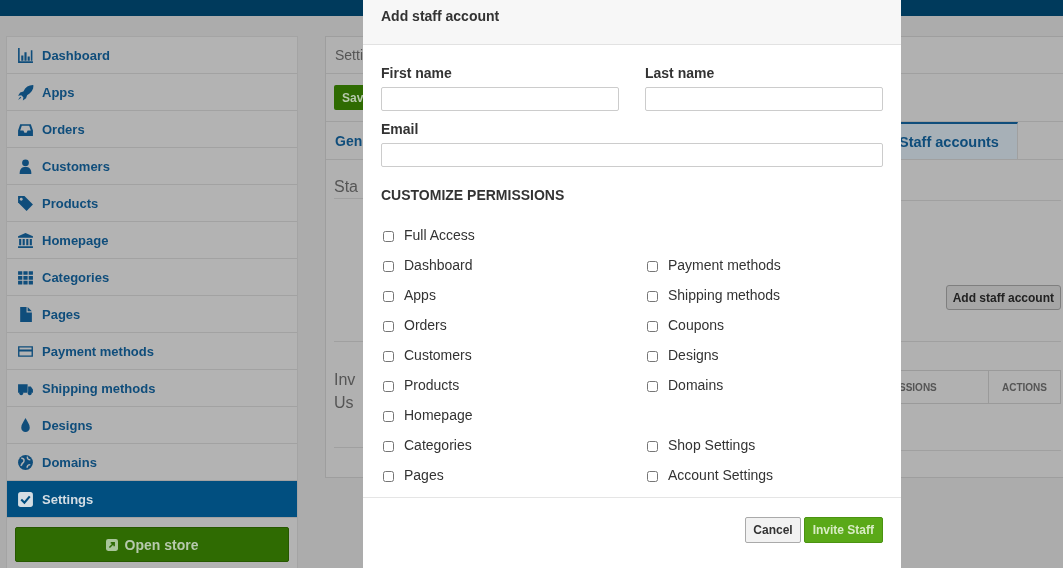 The height and width of the screenshot is (568, 1063). What do you see at coordinates (693, 355) in the screenshot?
I see `permission-label: Designs` at bounding box center [693, 355].